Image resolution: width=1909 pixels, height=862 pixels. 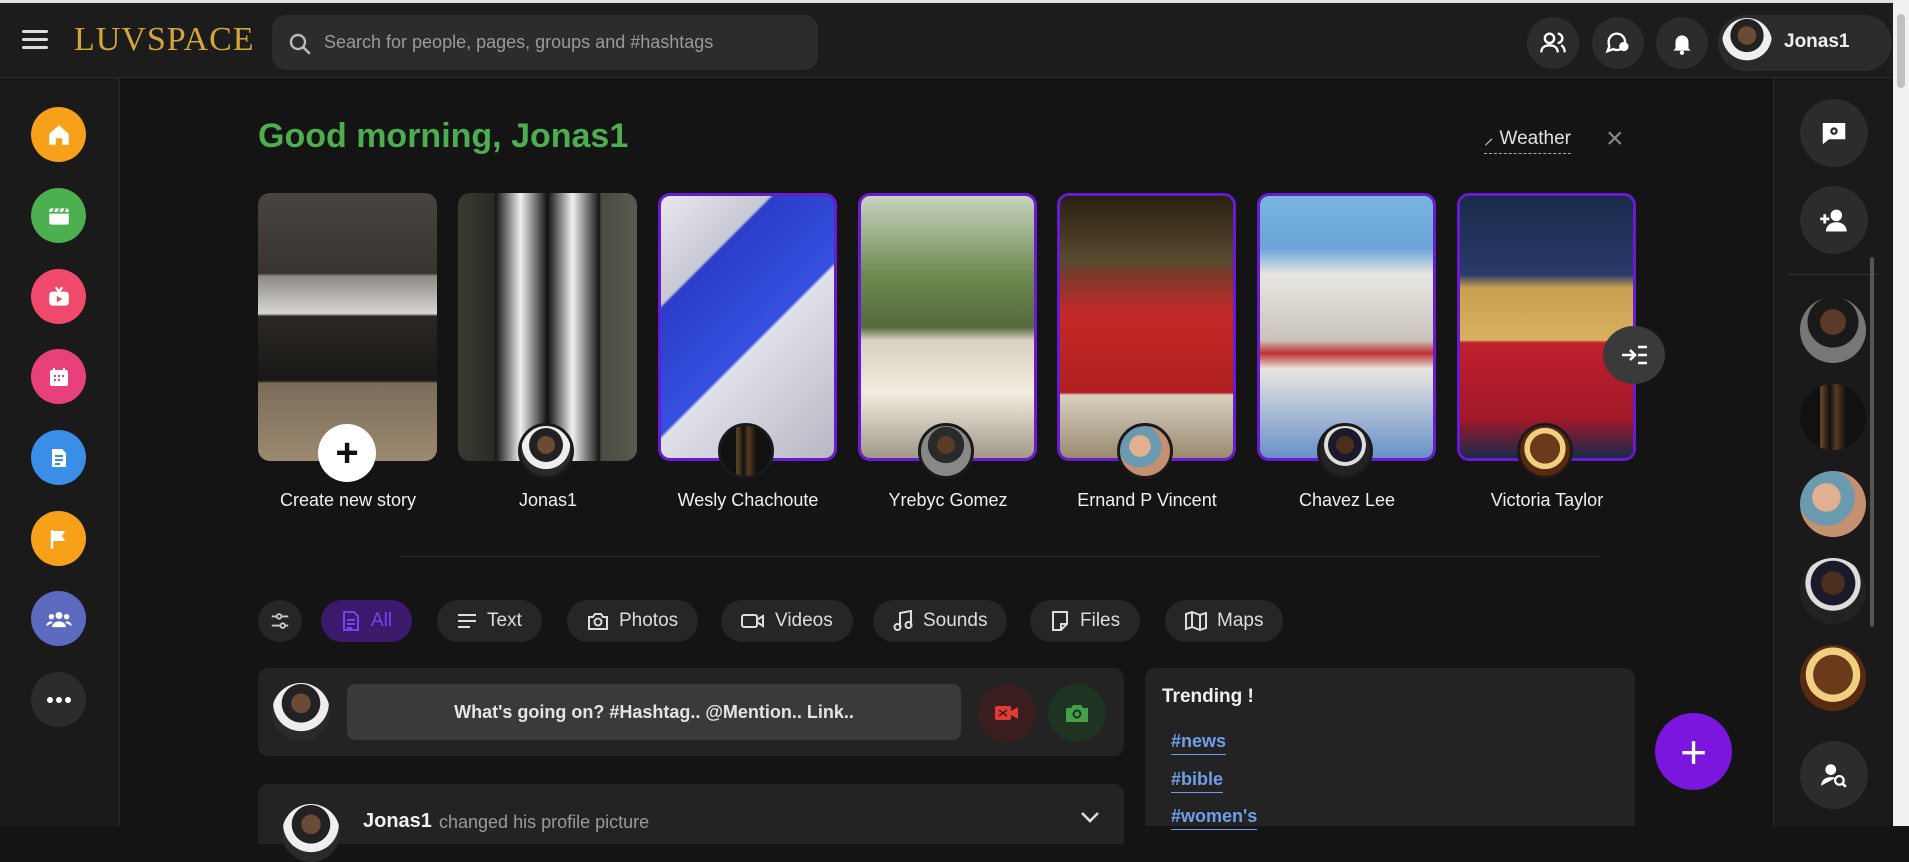 What do you see at coordinates (1214, 818) in the screenshot?
I see `trending-tag: #women's` at bounding box center [1214, 818].